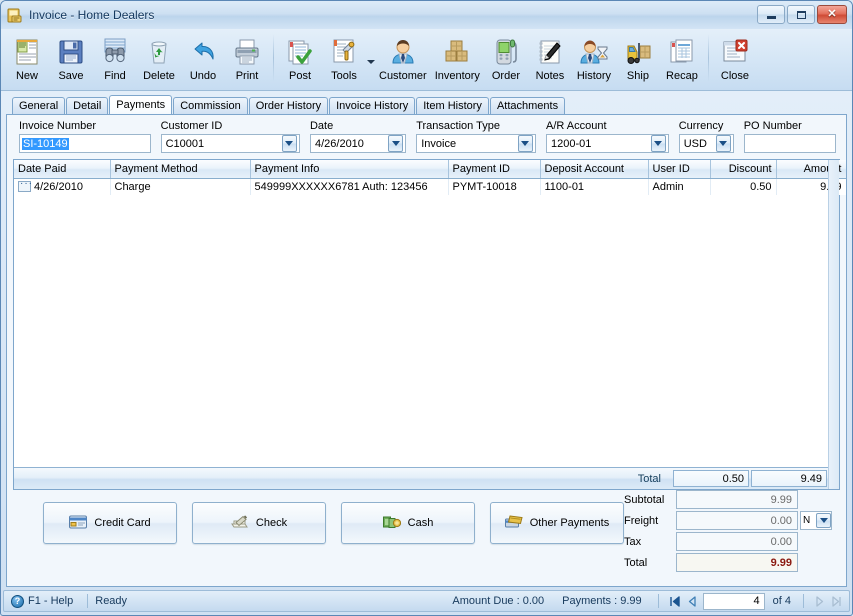  Describe the element at coordinates (494, 169) in the screenshot. I see `column-header-payment-id: Payment ID` at that location.